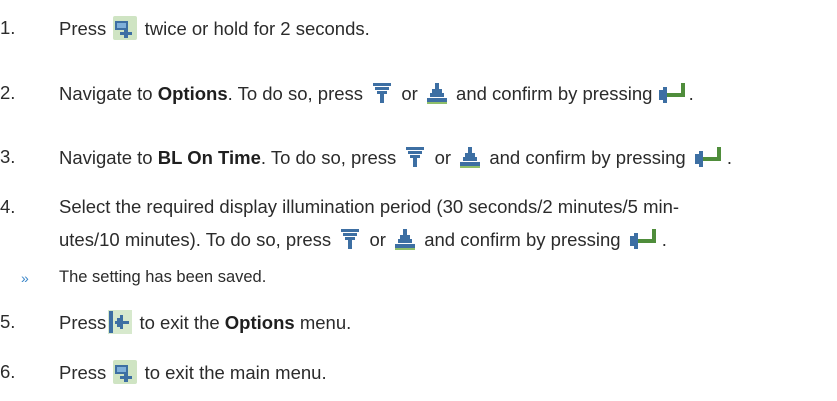  I want to click on step-text-part: utes/10 minutes). To do so, press, so click(195, 239).